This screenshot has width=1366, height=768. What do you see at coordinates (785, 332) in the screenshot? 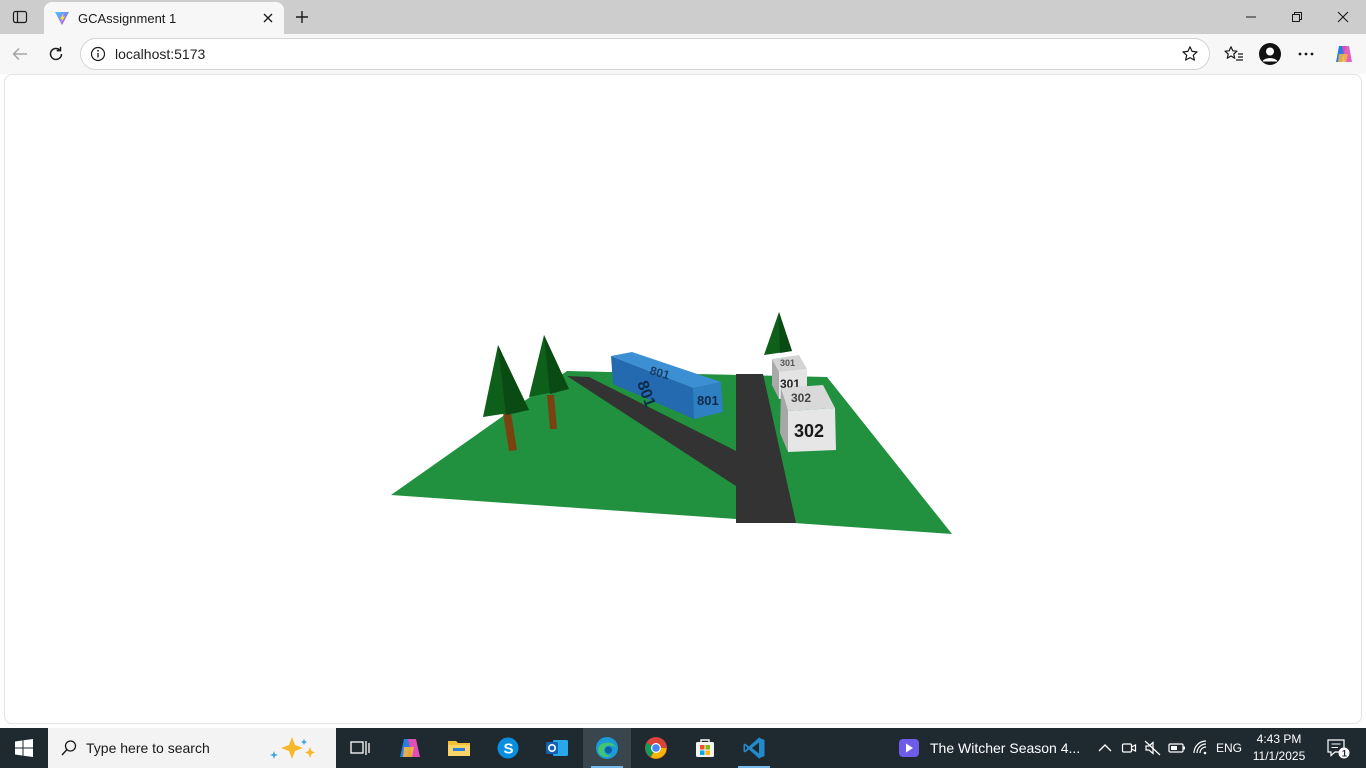
I see `tree-right-foliage-shade` at bounding box center [785, 332].